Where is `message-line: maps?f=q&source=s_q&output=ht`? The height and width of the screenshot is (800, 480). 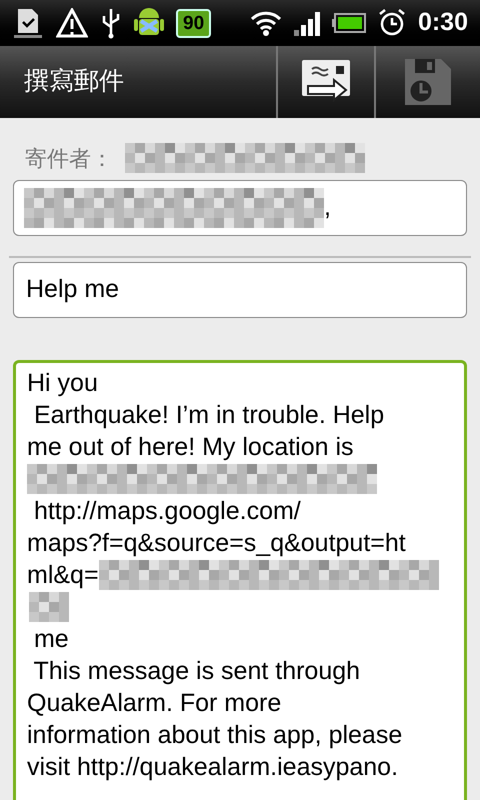
message-line: maps?f=q&source=s_q&output=ht is located at coordinates (217, 543).